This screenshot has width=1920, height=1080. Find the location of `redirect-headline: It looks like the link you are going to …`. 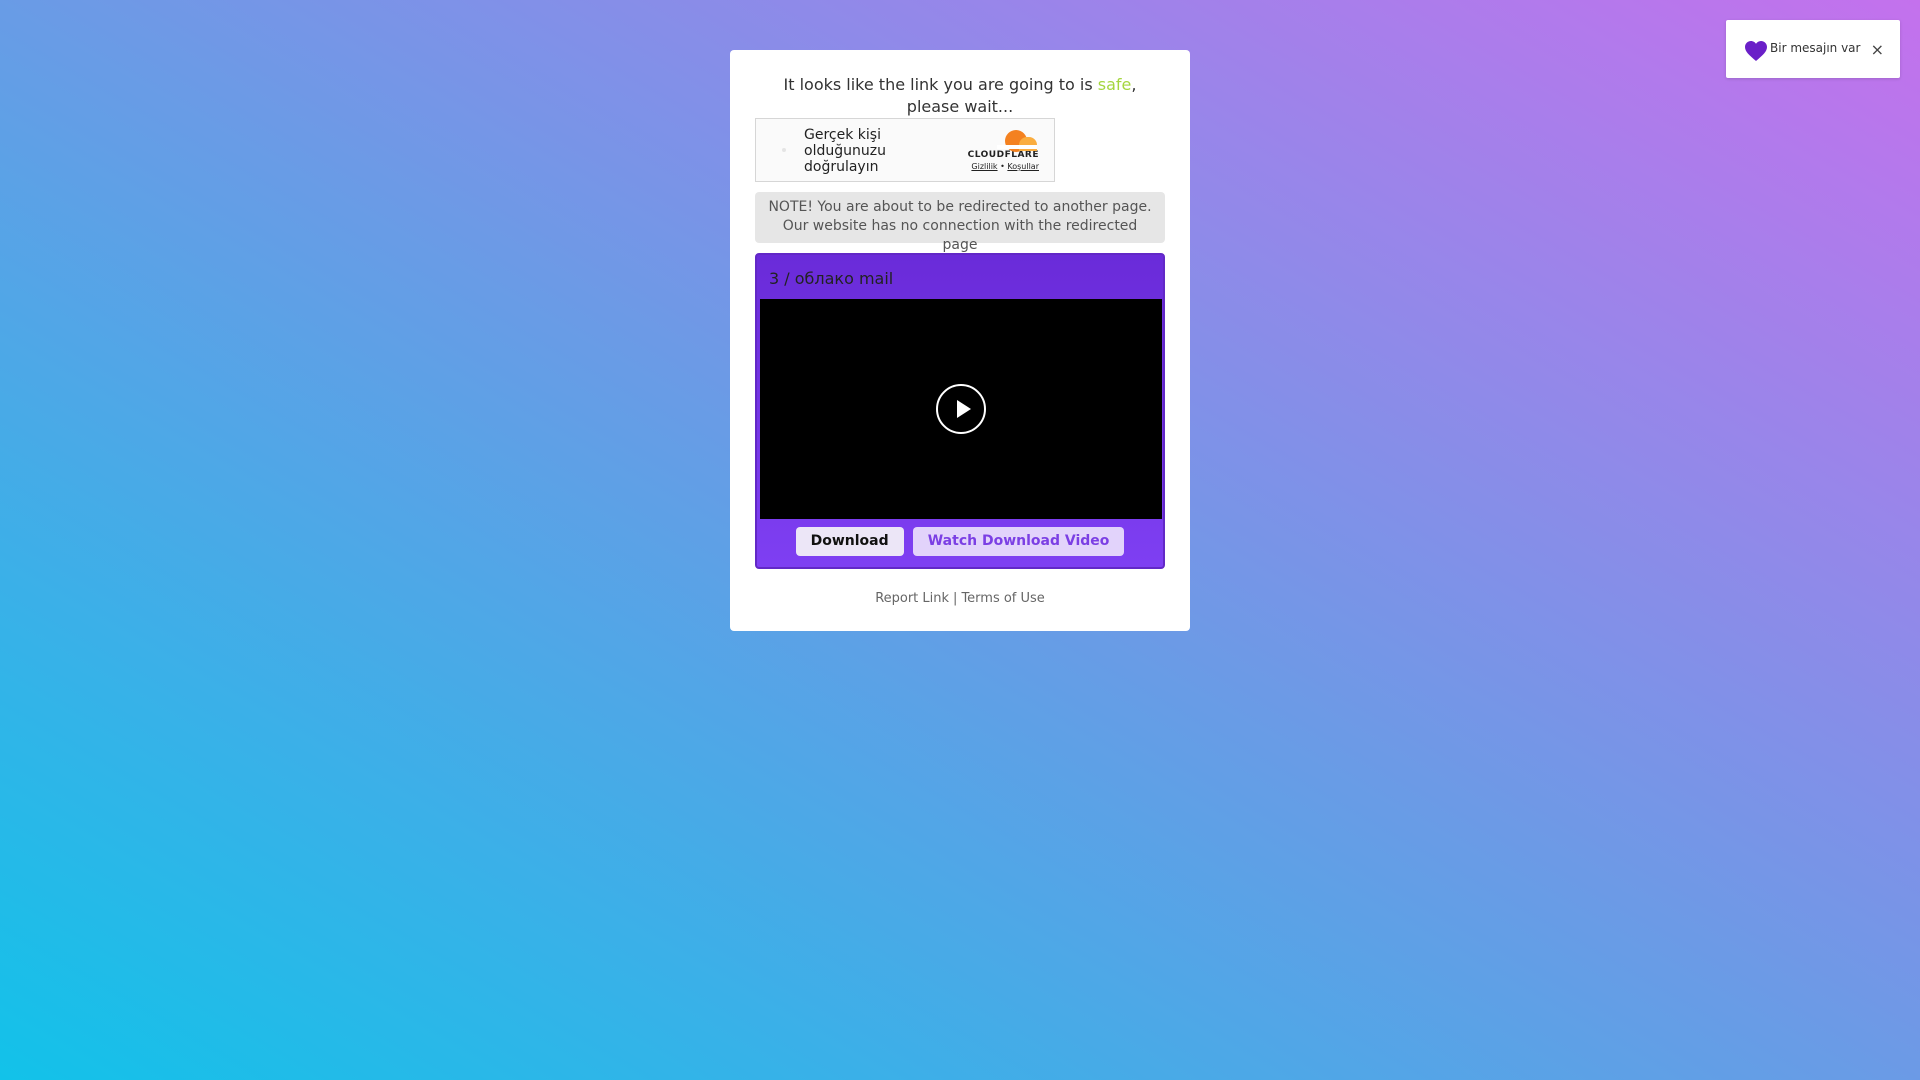

redirect-headline: It looks like the link you are going to … is located at coordinates (960, 96).